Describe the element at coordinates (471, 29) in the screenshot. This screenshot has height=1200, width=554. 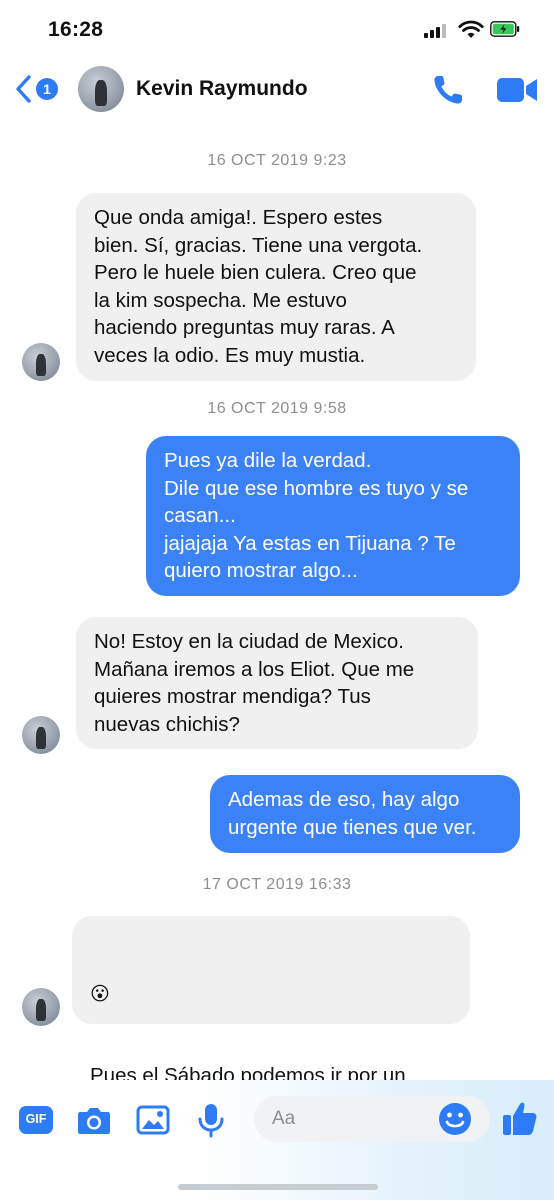
I see `wifi-icon` at that location.